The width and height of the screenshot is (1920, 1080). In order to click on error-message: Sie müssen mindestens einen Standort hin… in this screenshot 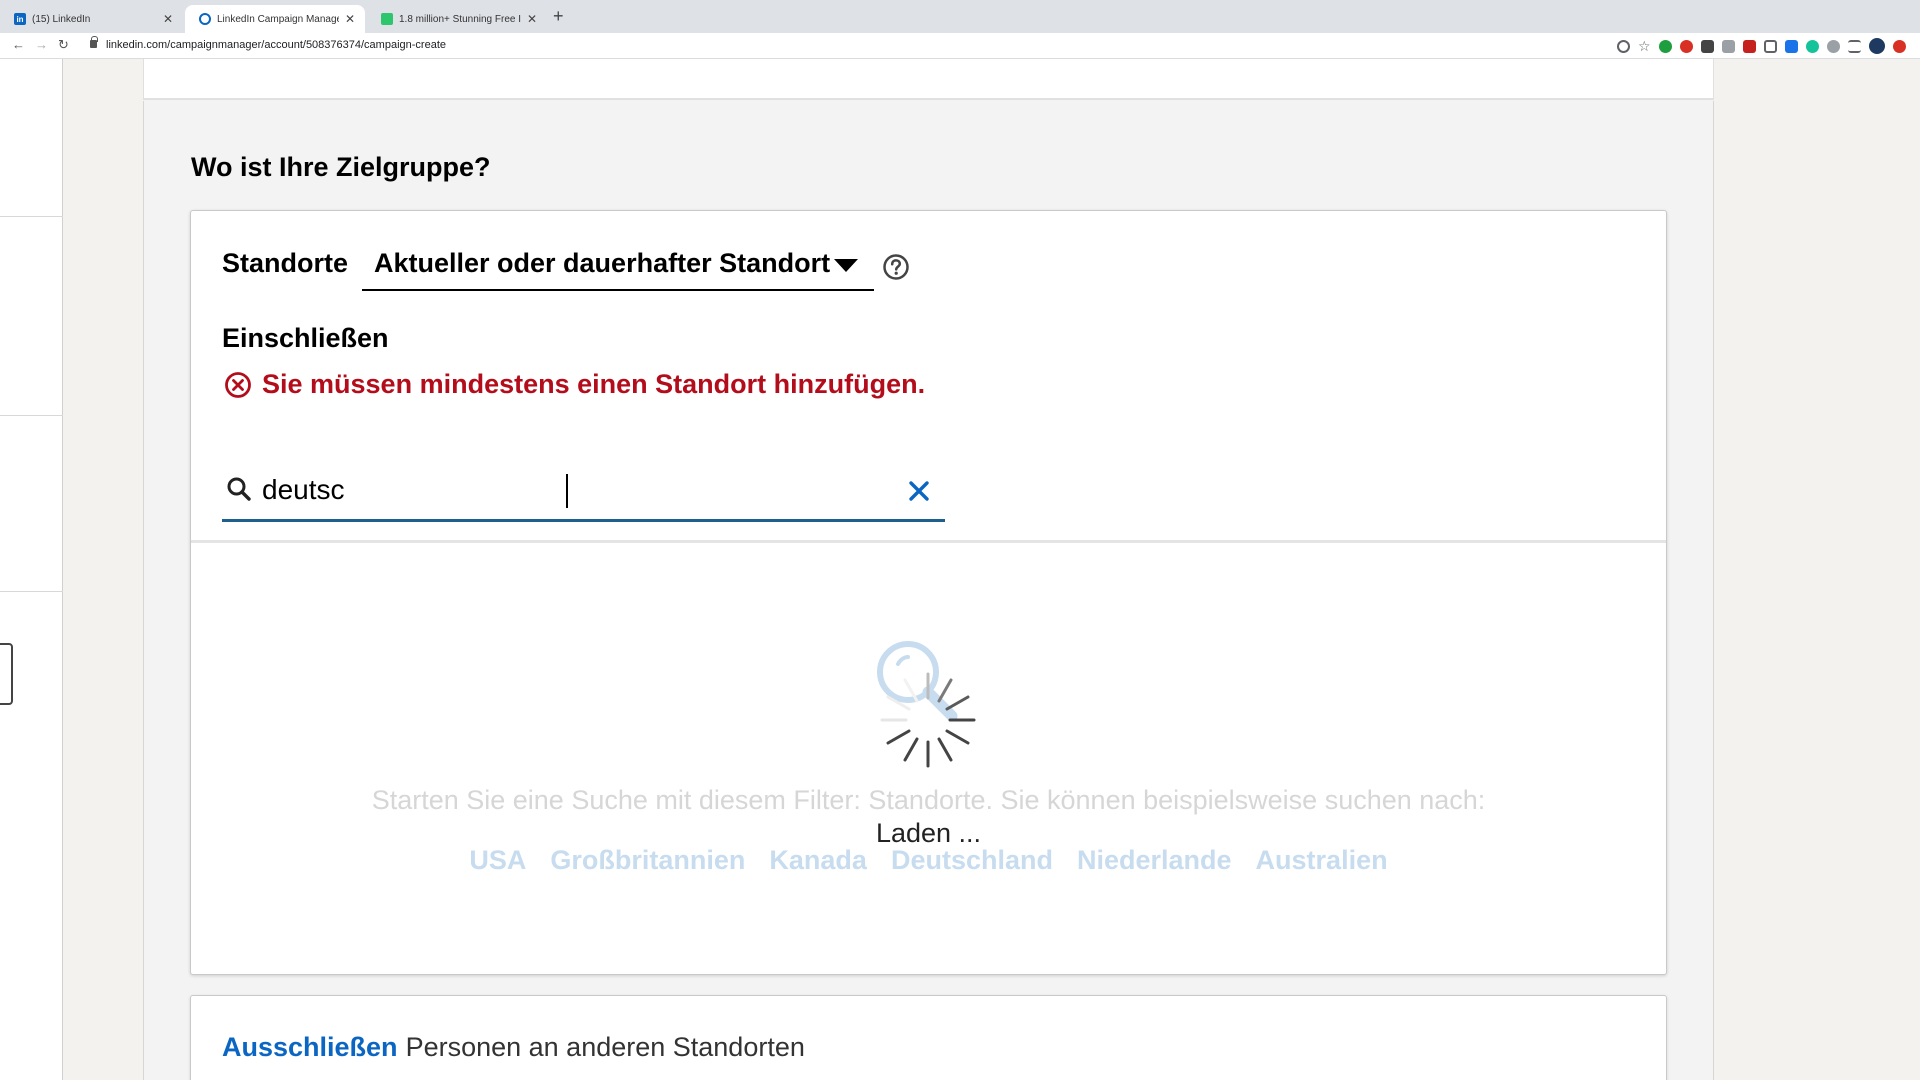, I will do `click(594, 384)`.